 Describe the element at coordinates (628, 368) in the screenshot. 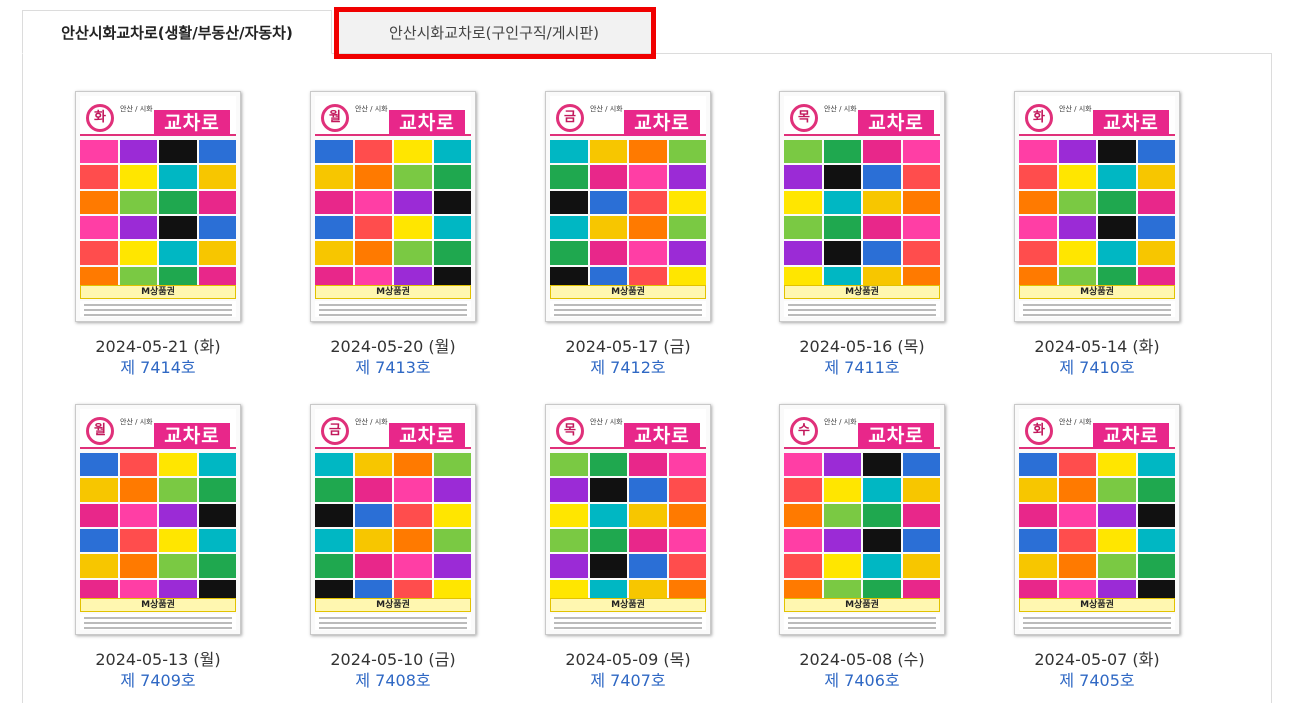

I see `issue-number-link: 제 7412호` at that location.